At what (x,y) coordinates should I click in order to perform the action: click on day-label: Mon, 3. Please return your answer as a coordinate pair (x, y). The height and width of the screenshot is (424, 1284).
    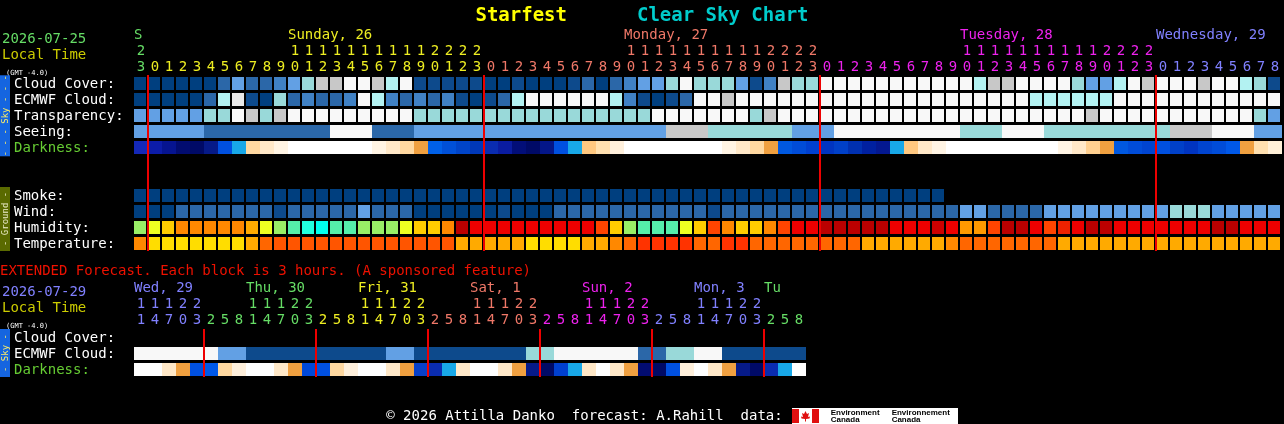
    Looking at the image, I should click on (719, 287).